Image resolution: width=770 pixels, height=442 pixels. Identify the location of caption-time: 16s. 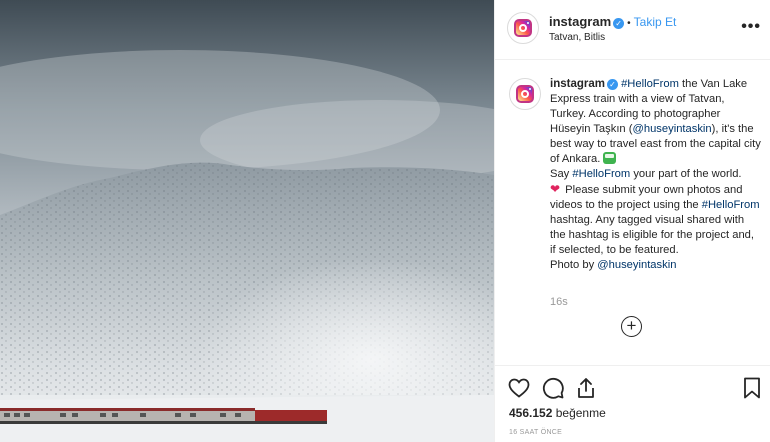
(559, 302).